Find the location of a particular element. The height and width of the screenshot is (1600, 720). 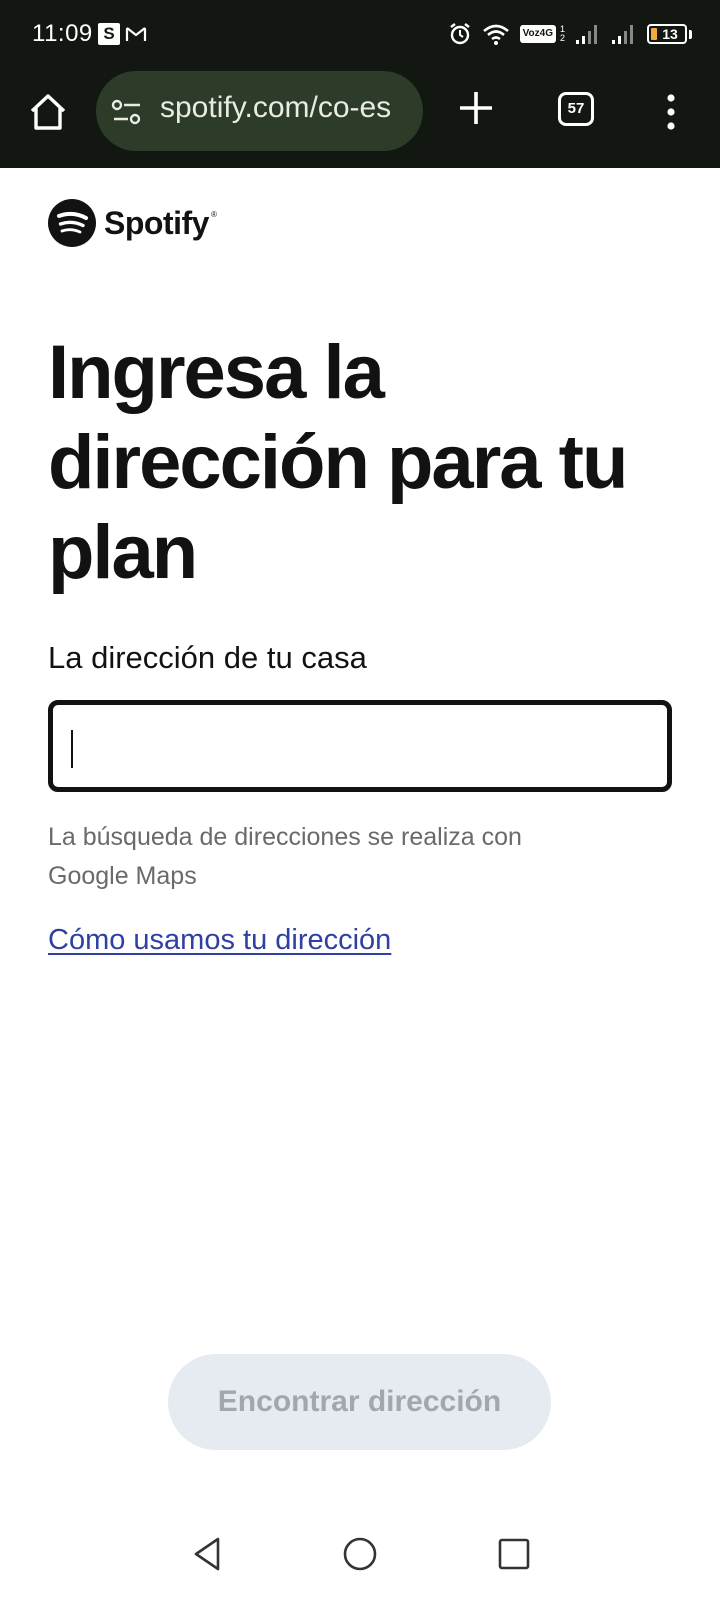

status-bar: 11:09 S Voz4G 1 2 13 is located at coordinates (360, 34).